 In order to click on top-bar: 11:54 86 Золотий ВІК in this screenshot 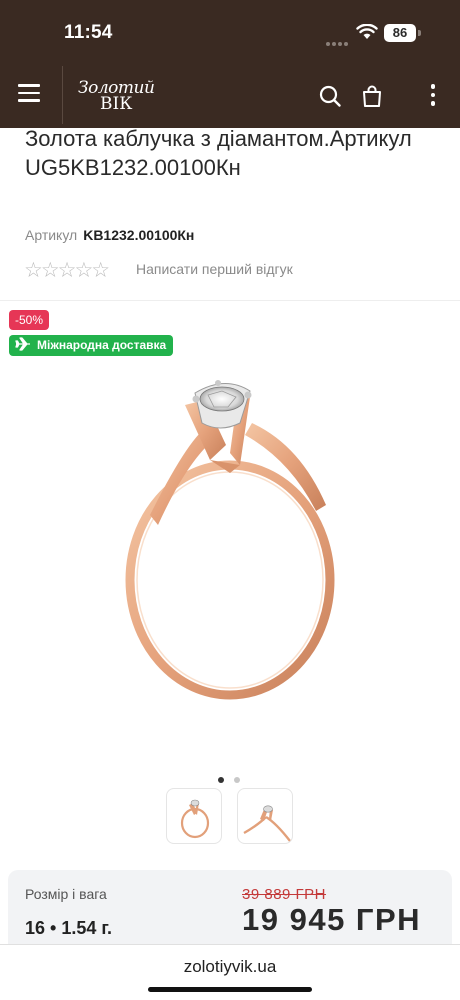, I will do `click(230, 64)`.